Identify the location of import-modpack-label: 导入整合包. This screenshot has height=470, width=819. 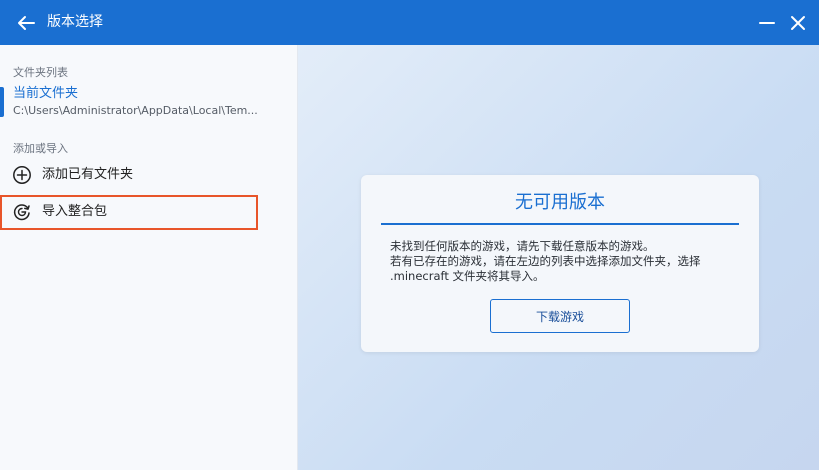
(75, 211).